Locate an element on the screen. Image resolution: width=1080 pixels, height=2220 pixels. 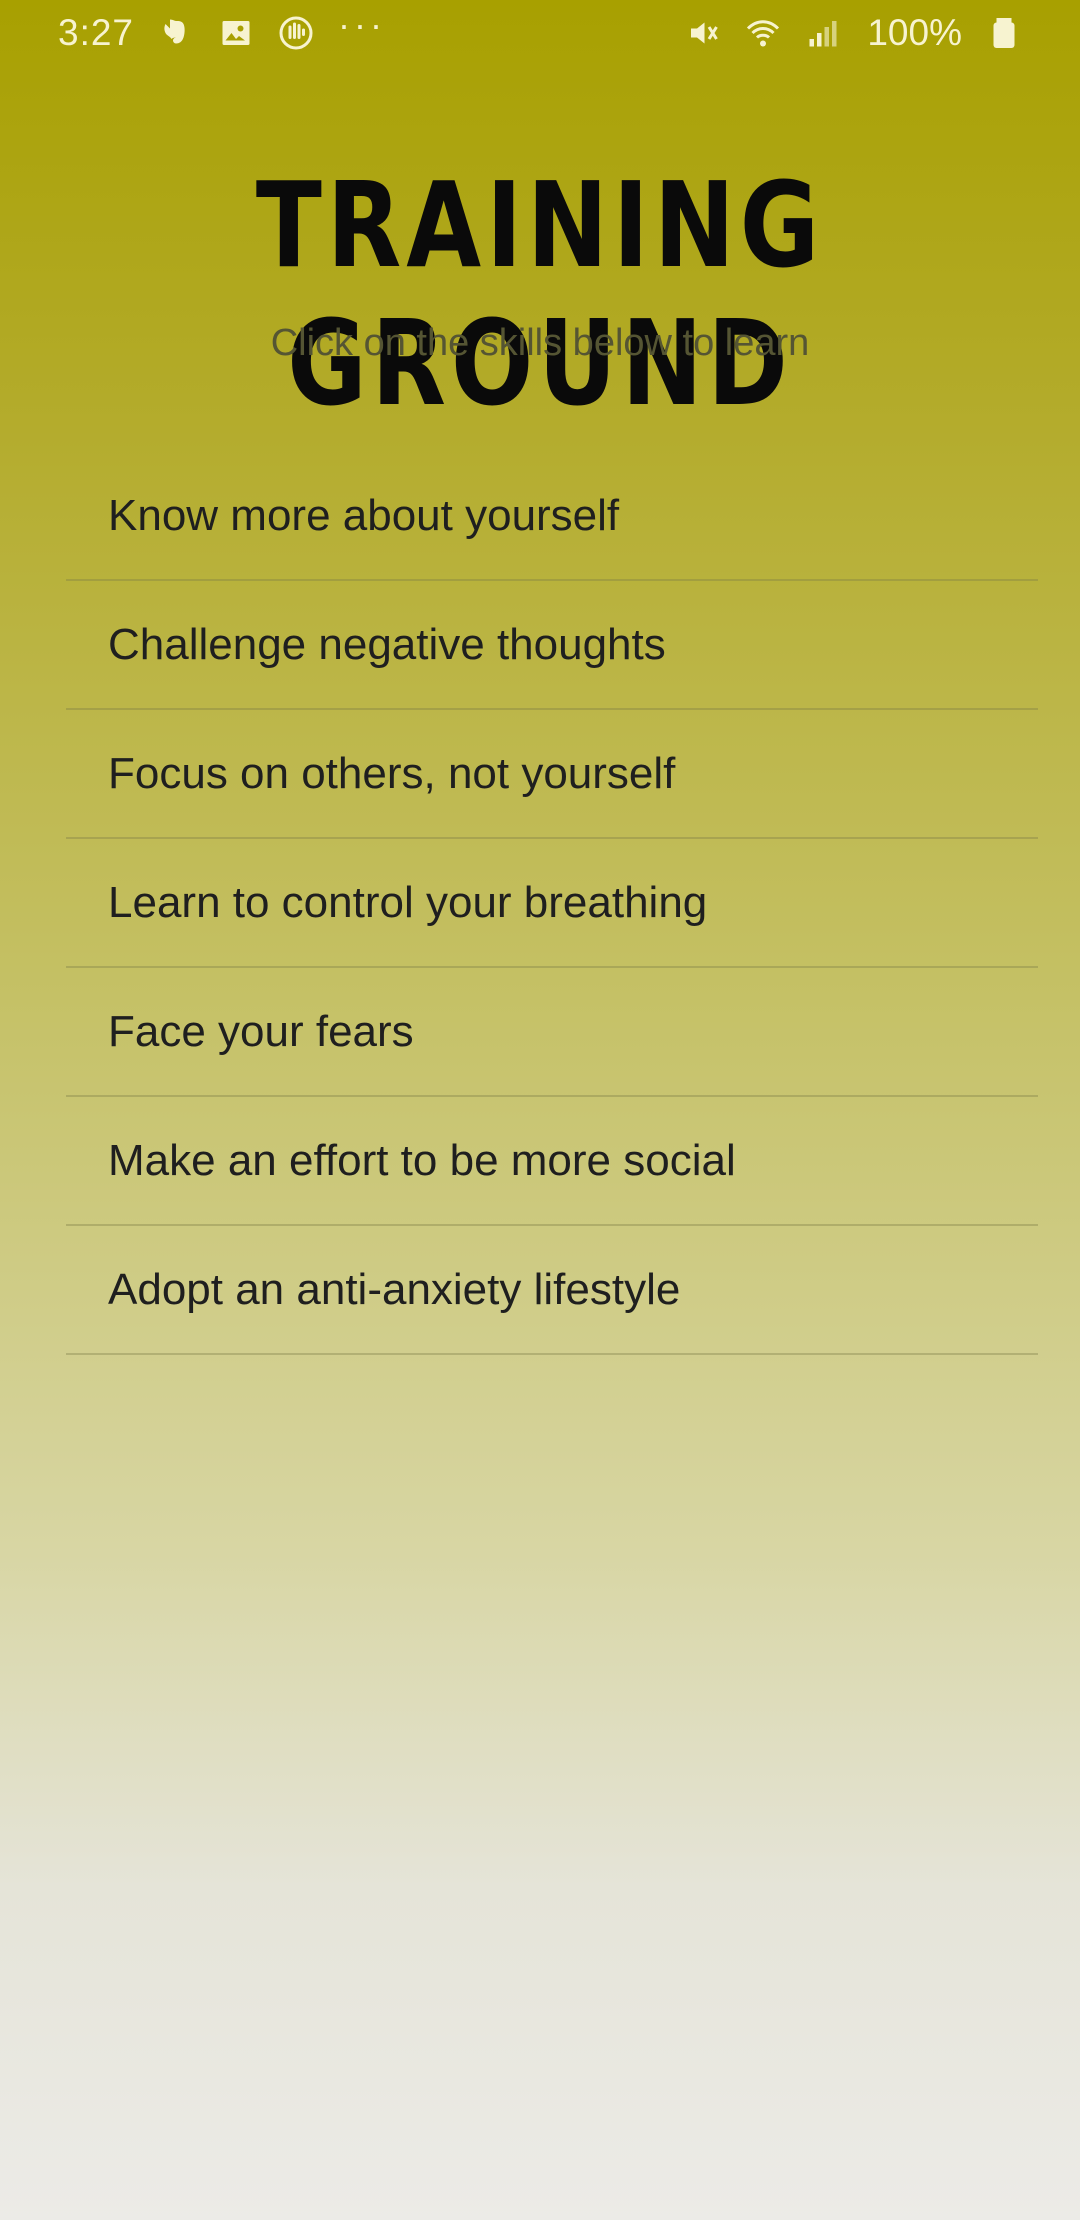
evernote-icon is located at coordinates (176, 33).